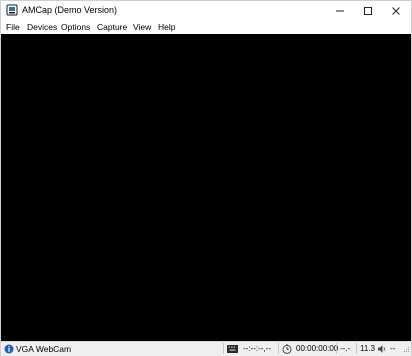  I want to click on status-rate: --.-, so click(345, 348).